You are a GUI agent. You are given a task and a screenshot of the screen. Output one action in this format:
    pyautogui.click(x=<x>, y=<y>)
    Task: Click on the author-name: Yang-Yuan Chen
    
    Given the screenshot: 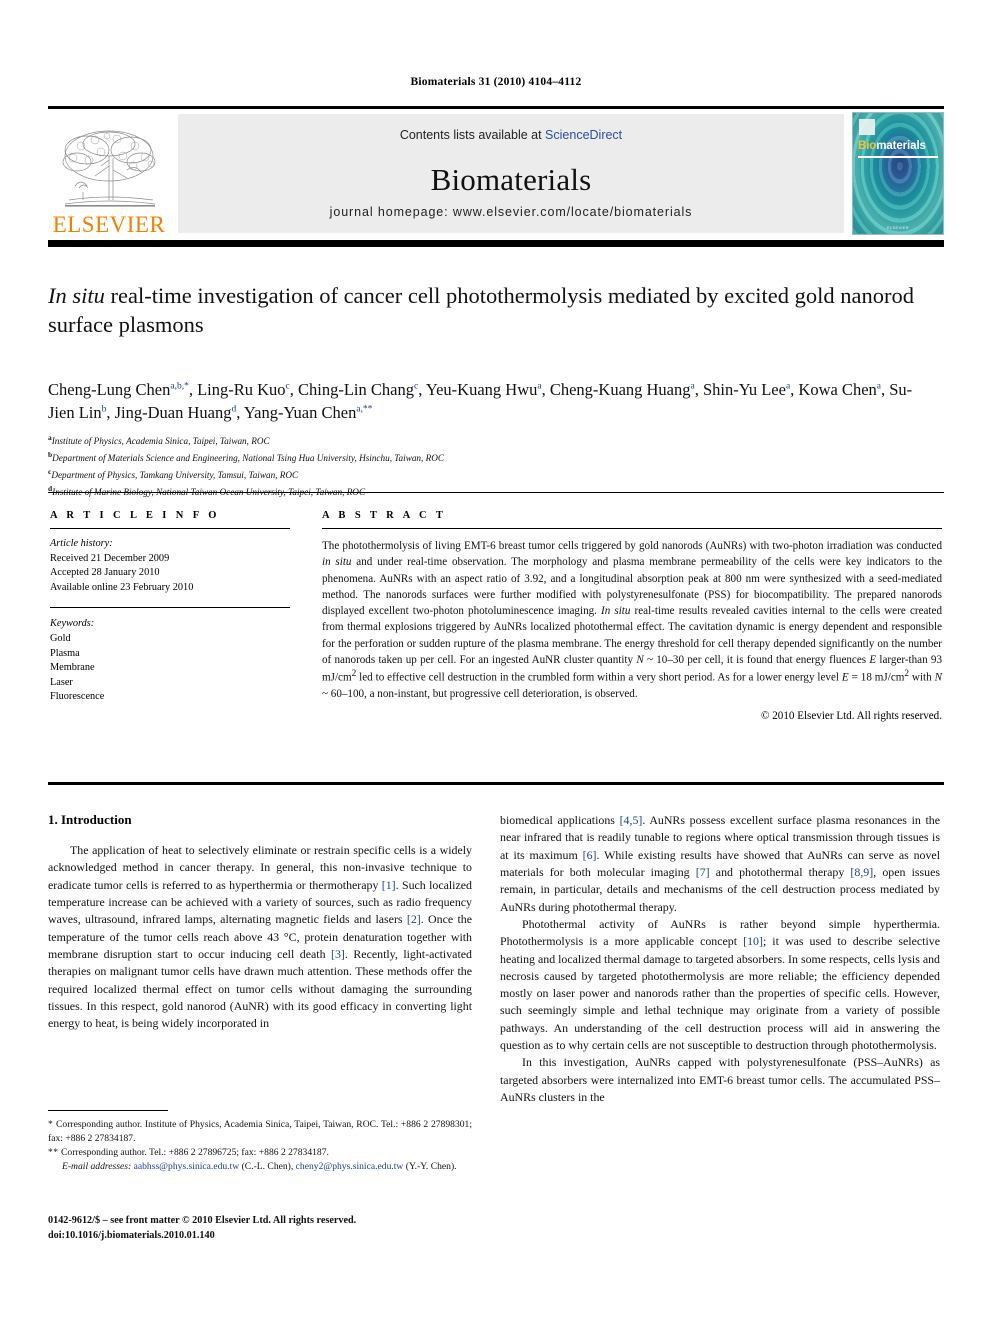 What is the action you would take?
    pyautogui.click(x=300, y=413)
    